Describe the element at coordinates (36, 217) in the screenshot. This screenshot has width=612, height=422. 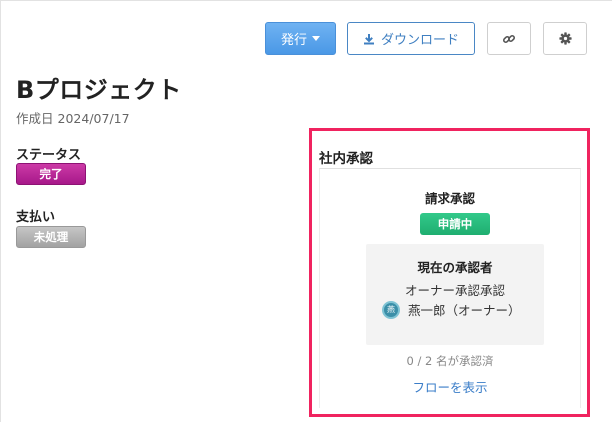
I see `payment-label: 支払い` at that location.